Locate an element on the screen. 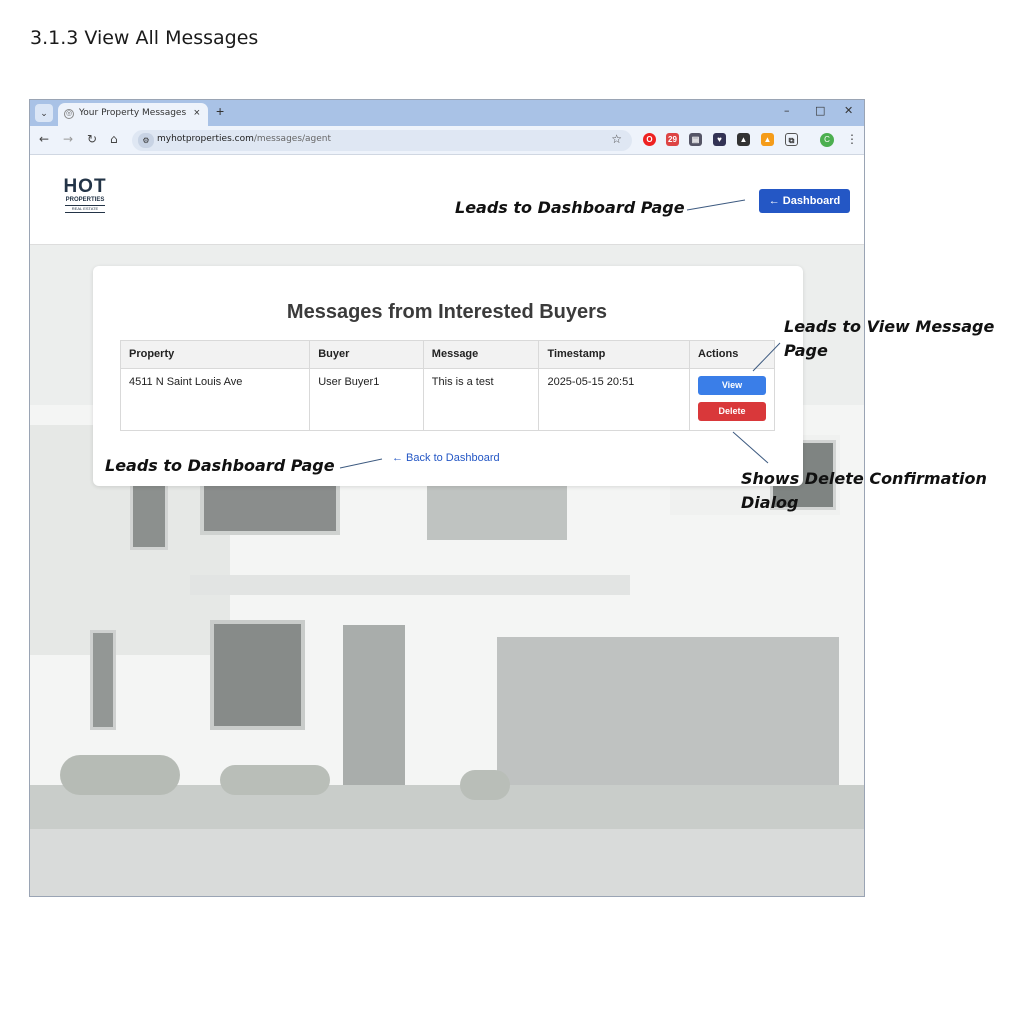 The image size is (1030, 1022). browser-tab: ◎ Your Property Messages × is located at coordinates (133, 114).